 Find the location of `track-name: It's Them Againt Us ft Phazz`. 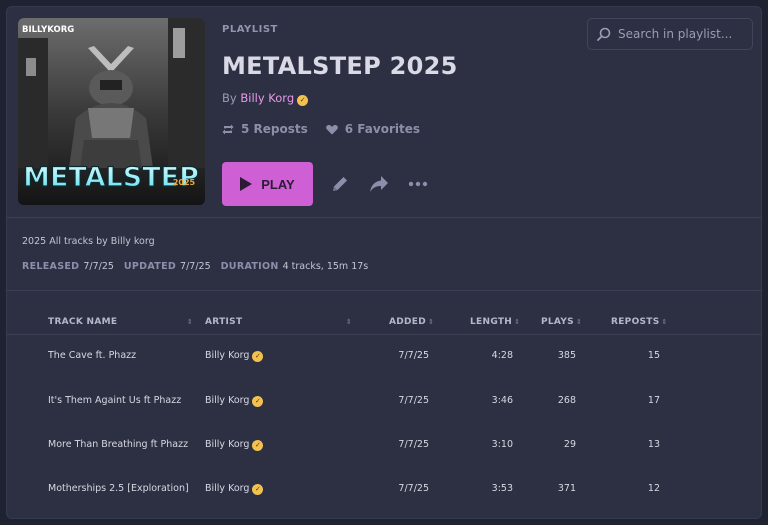

track-name: It's Them Againt Us ft Phazz is located at coordinates (114, 400).